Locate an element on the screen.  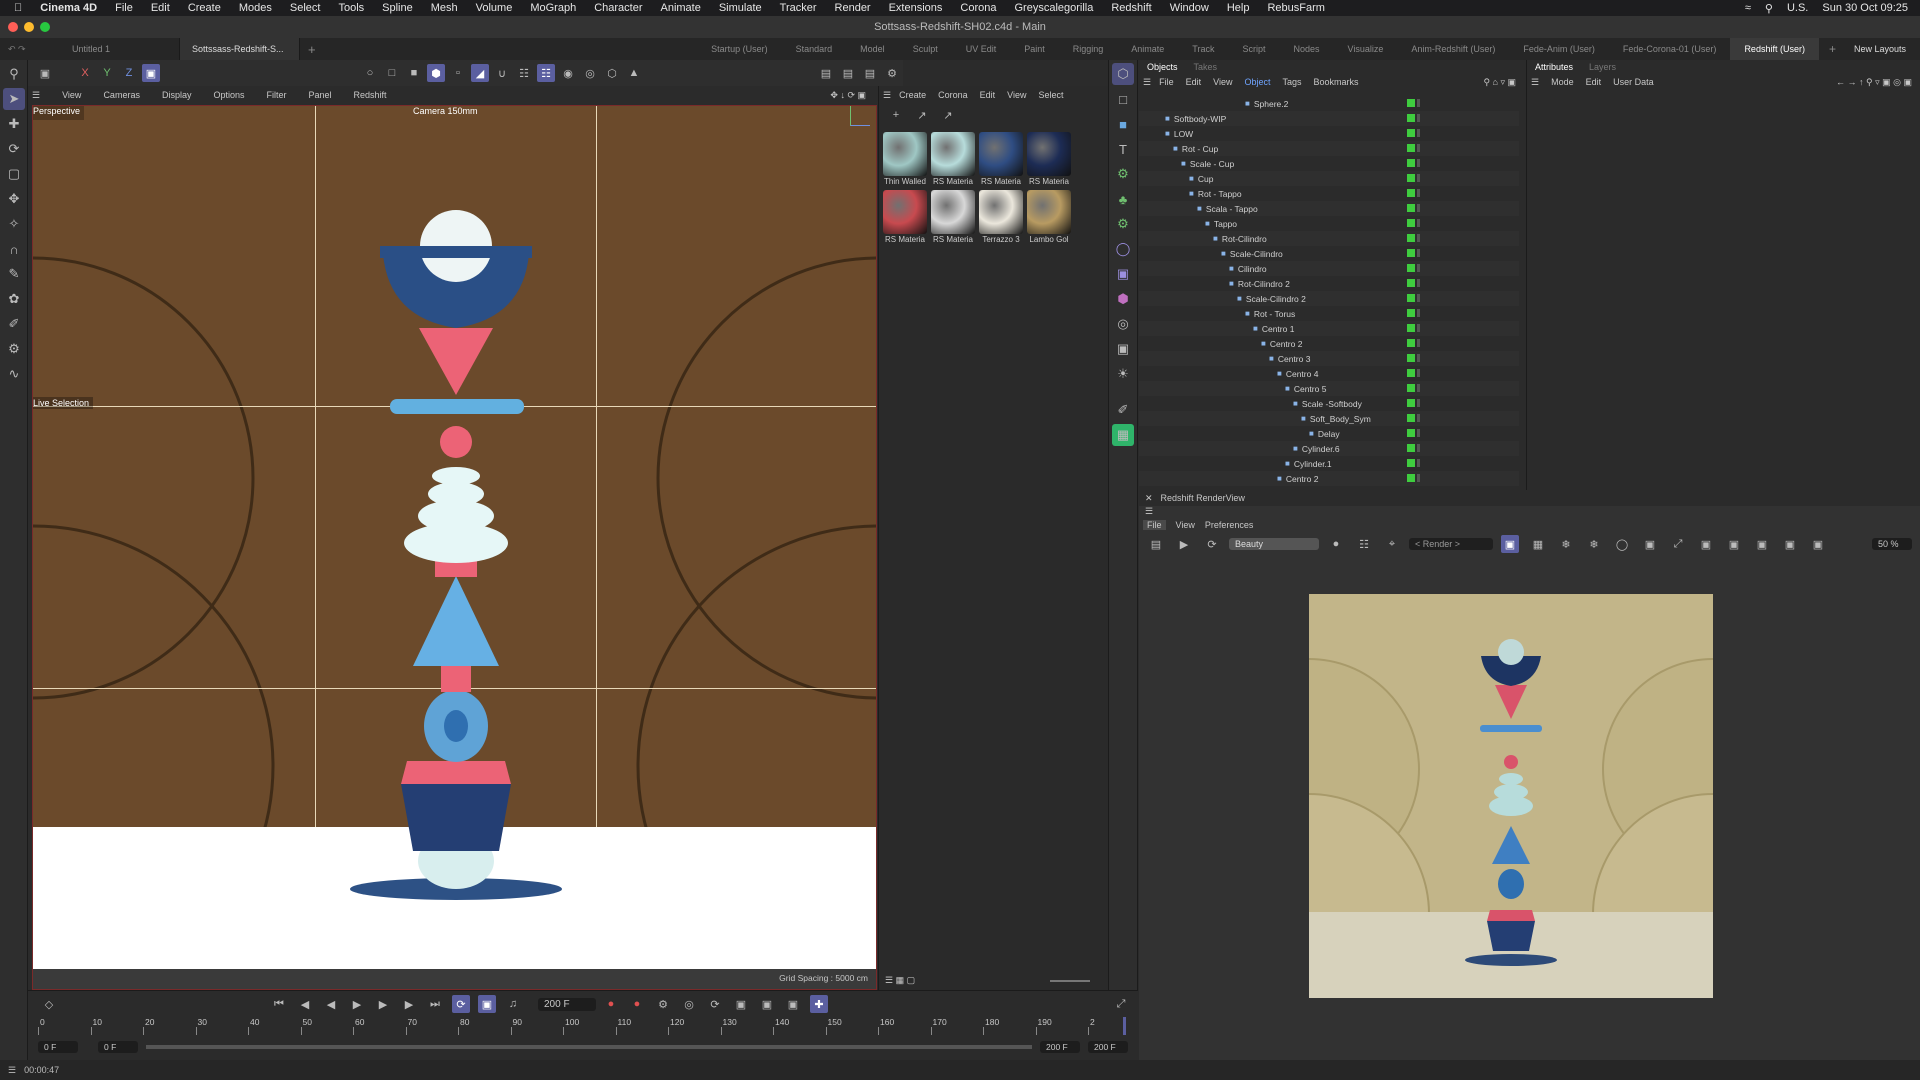
menu-tools: Tools is located at coordinates (351, 8).